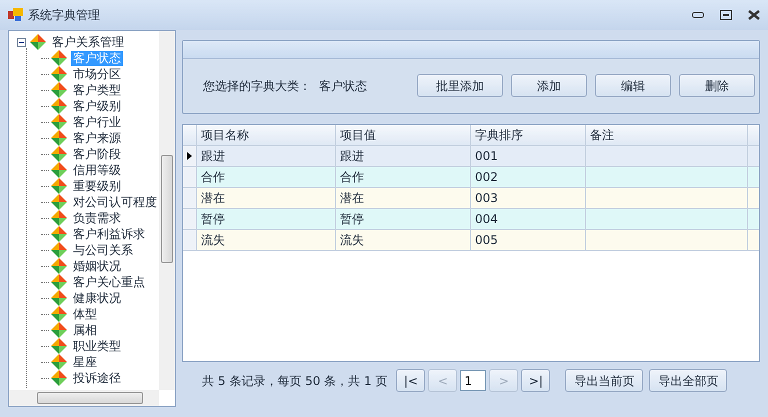  What do you see at coordinates (115, 202) in the screenshot?
I see `tree-item: 对公司认可程度` at bounding box center [115, 202].